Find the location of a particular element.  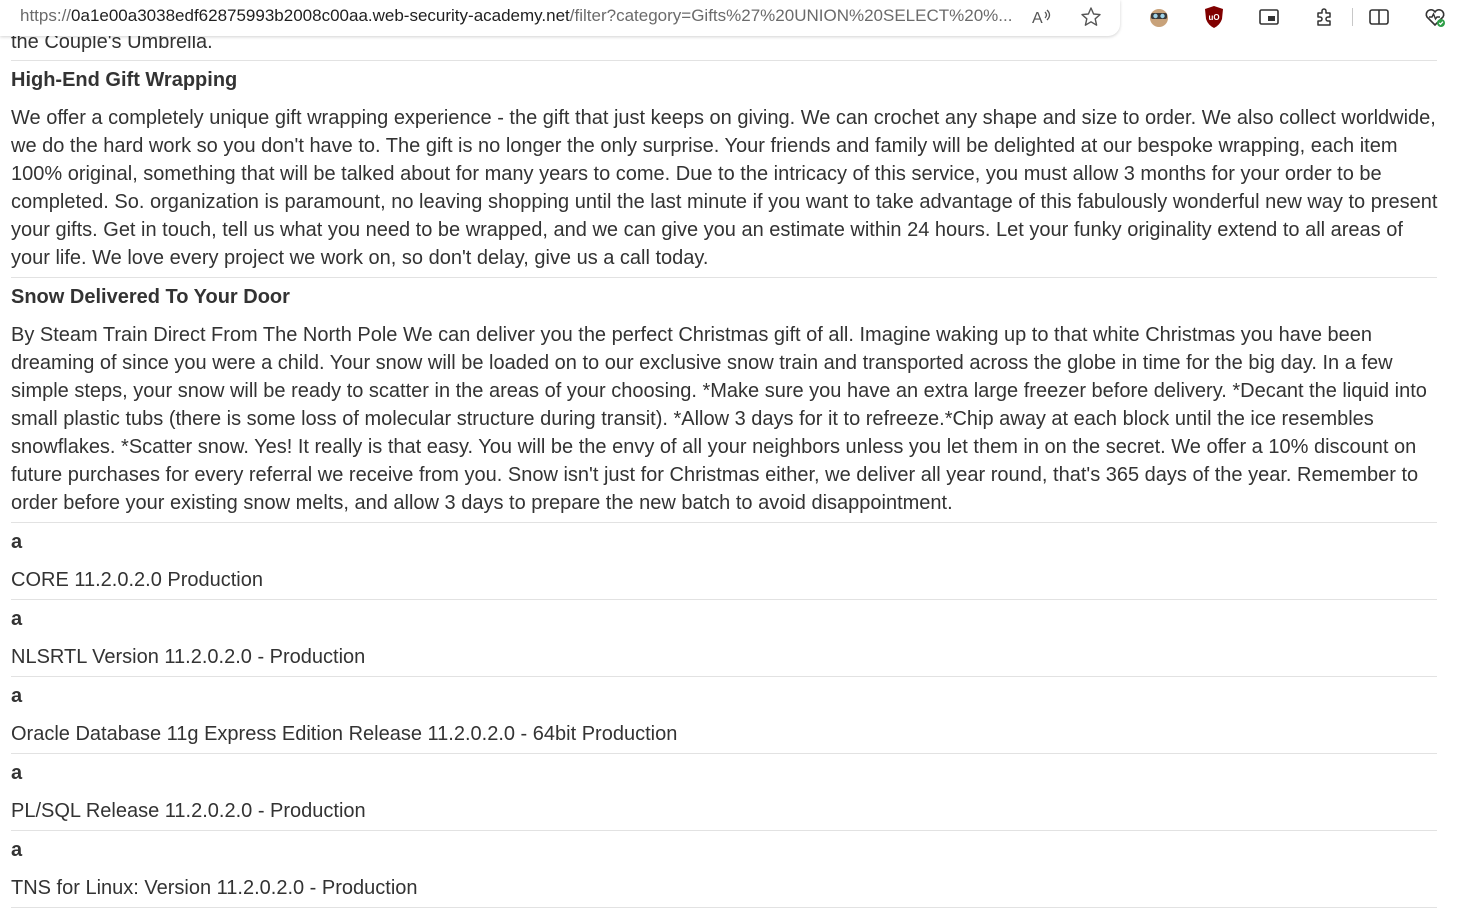

read-aloud-icon: A is located at coordinates (1041, 17).